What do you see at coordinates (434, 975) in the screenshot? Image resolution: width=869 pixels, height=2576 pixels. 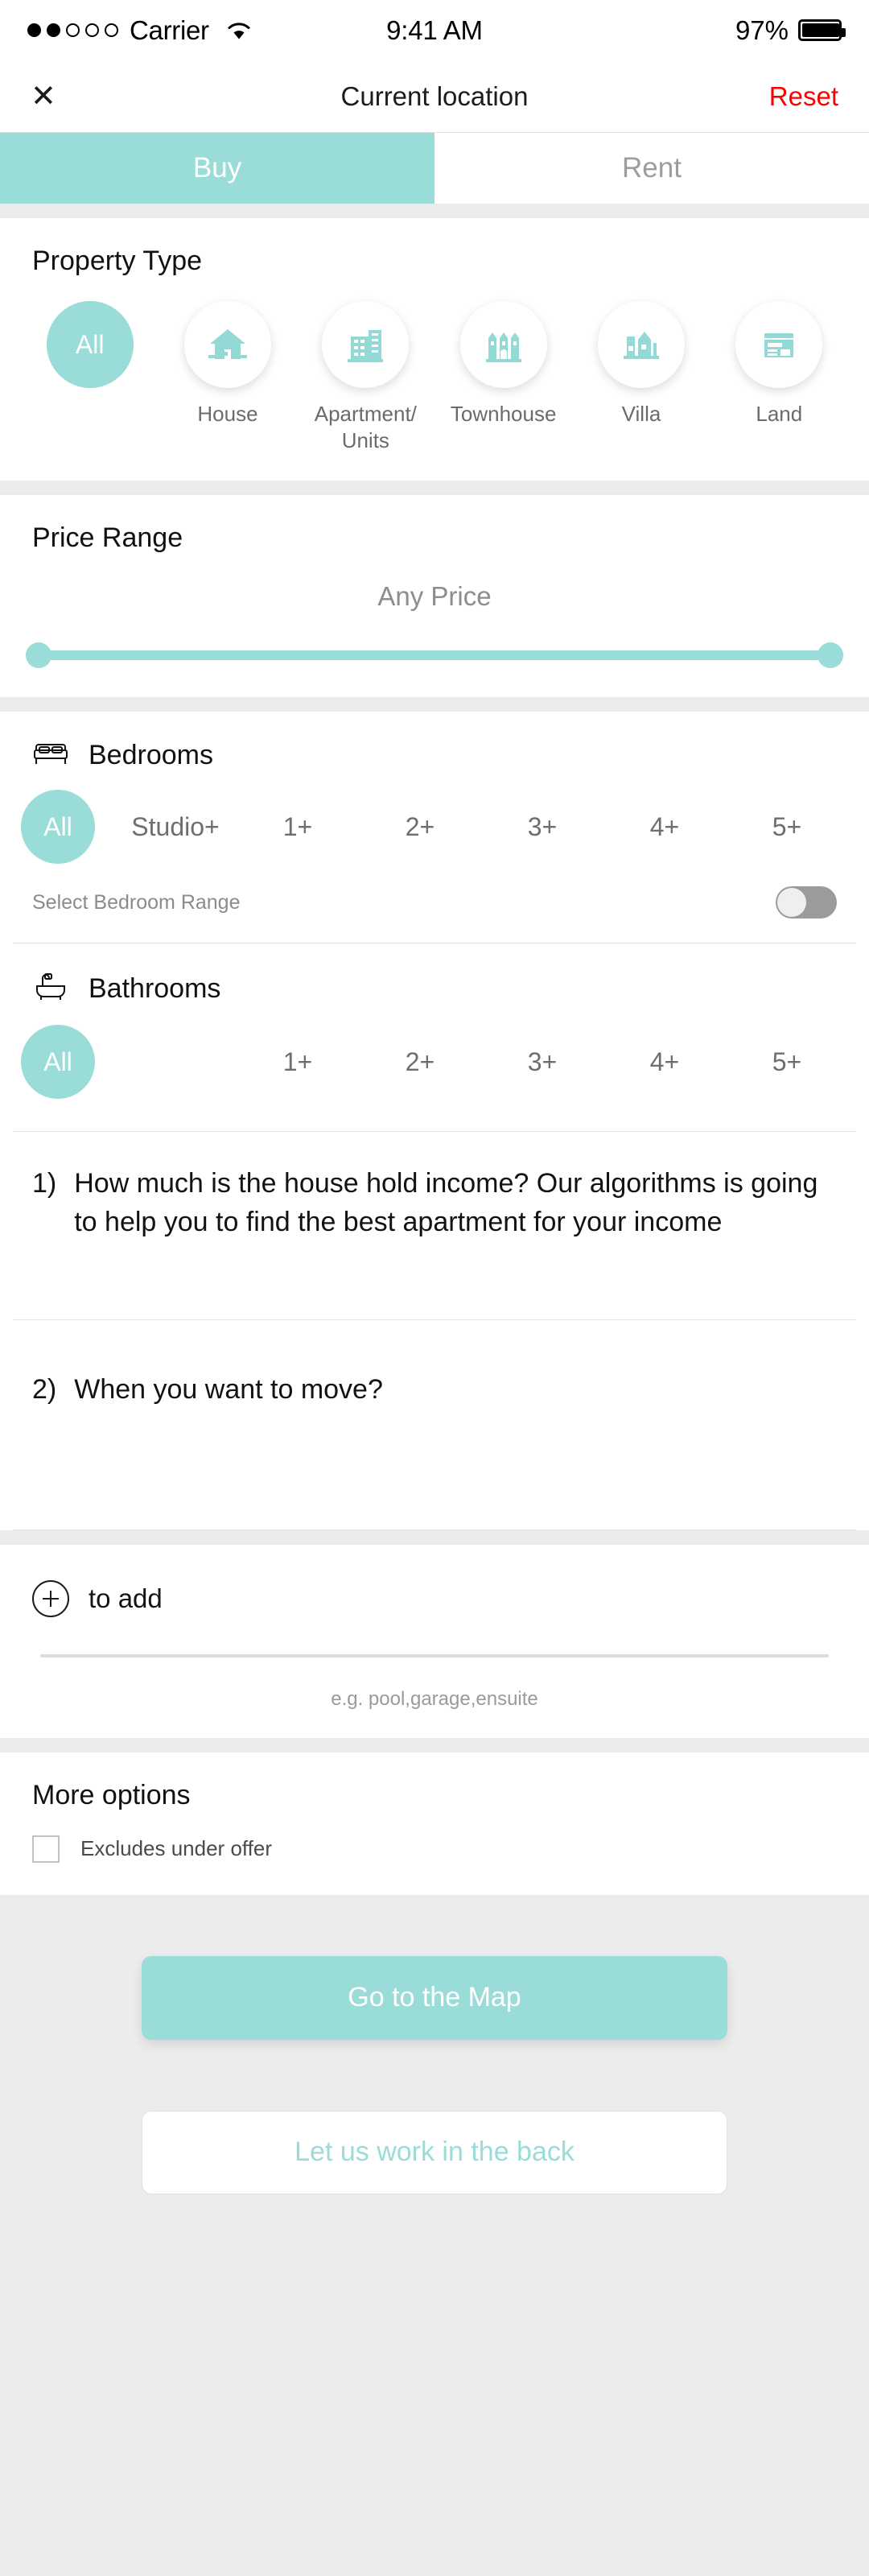 I see `bathrooms-header: Bathrooms` at bounding box center [434, 975].